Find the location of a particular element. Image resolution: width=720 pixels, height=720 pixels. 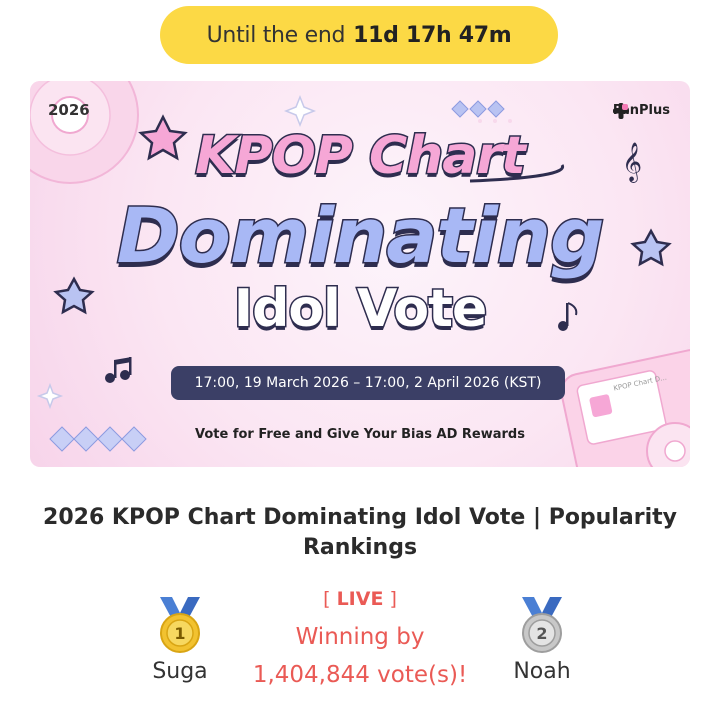

winning-margin: Winning by 1,404,844 vote(s)! is located at coordinates (360, 656).